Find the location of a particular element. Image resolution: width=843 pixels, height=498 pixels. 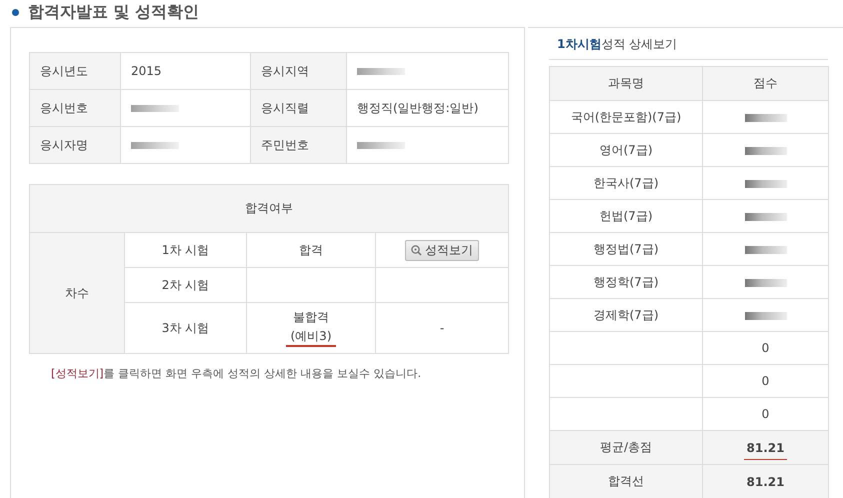

page-title: 합격자발표 및 성적확인 is located at coordinates (114, 12).